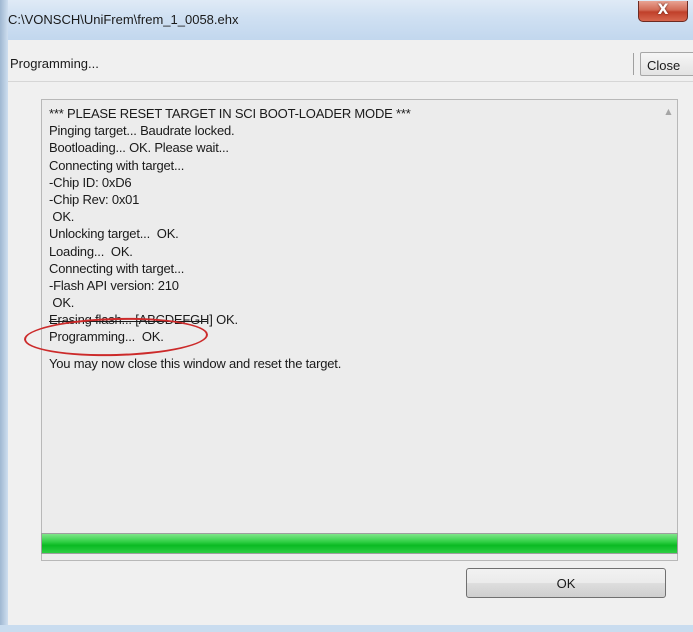  I want to click on window-title: C:\VONSCH\UniFrem\frem_1_0058.ehx, so click(123, 19).